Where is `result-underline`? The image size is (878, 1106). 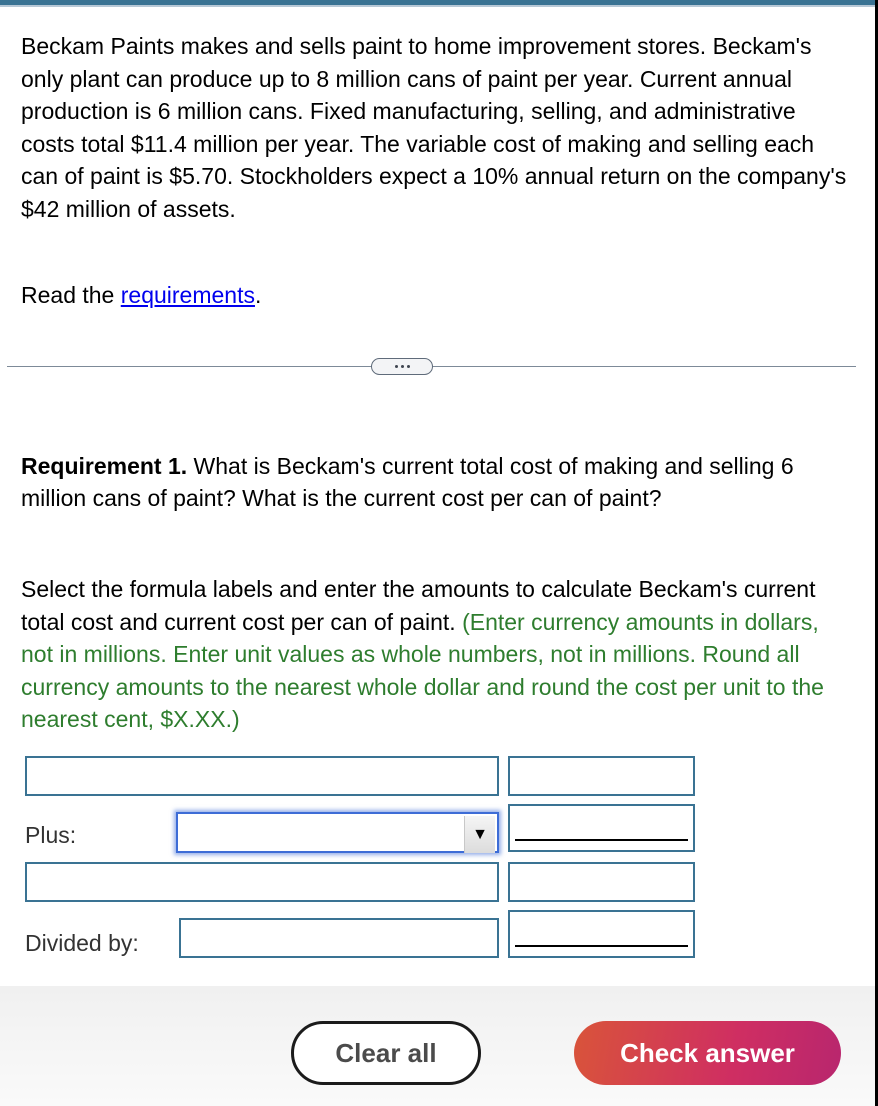
result-underline is located at coordinates (601, 946).